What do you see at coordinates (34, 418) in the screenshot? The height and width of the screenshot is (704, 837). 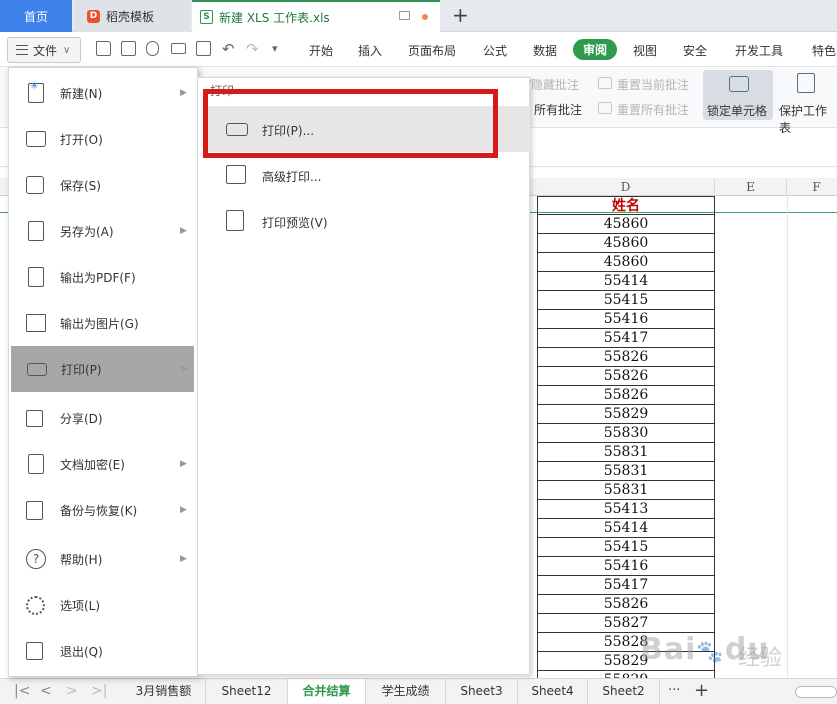 I see `share-icon` at bounding box center [34, 418].